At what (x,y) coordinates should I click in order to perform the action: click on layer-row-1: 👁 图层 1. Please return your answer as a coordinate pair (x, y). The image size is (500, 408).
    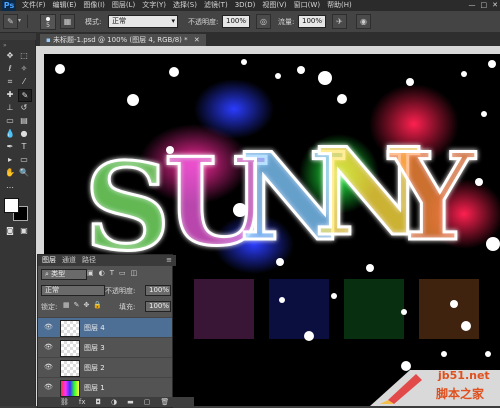
    Looking at the image, I should click on (105, 387).